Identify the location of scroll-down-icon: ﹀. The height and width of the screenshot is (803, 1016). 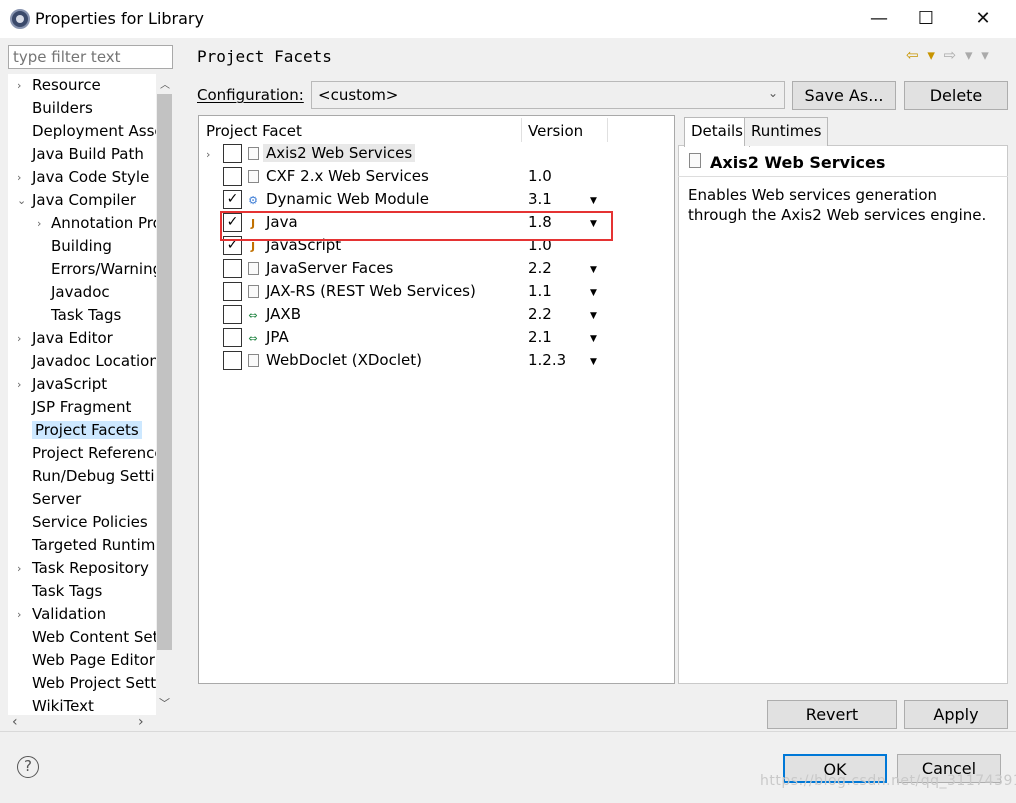
(164, 703).